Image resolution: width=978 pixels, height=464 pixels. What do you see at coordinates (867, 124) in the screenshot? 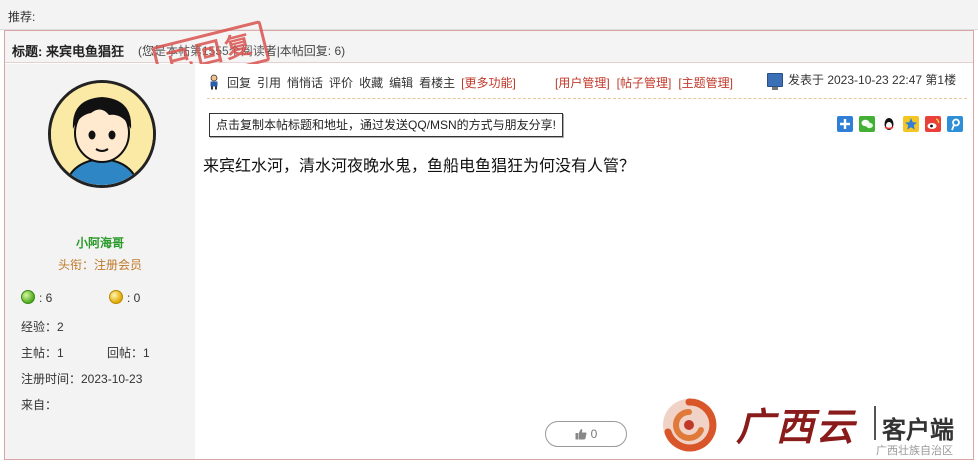
I see `wechat-icon` at bounding box center [867, 124].